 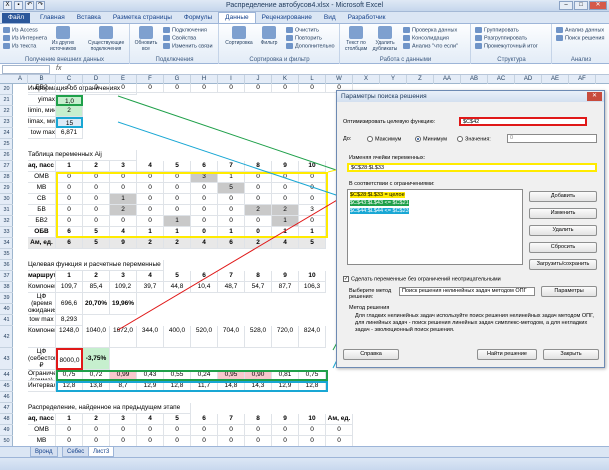 I want to click on green-arrow-line, so click(x=230, y=134).